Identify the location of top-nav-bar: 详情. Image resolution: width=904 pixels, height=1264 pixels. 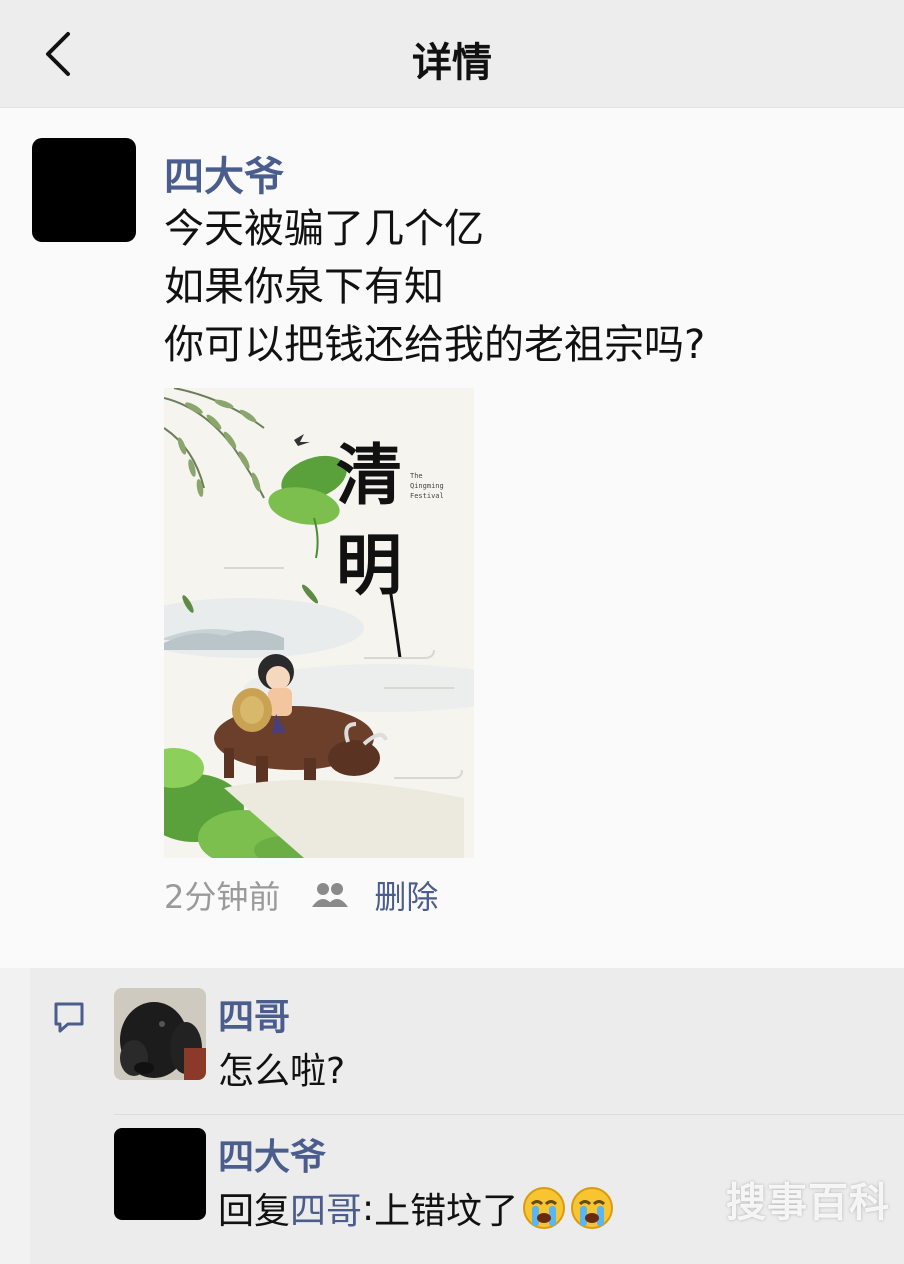
(452, 54).